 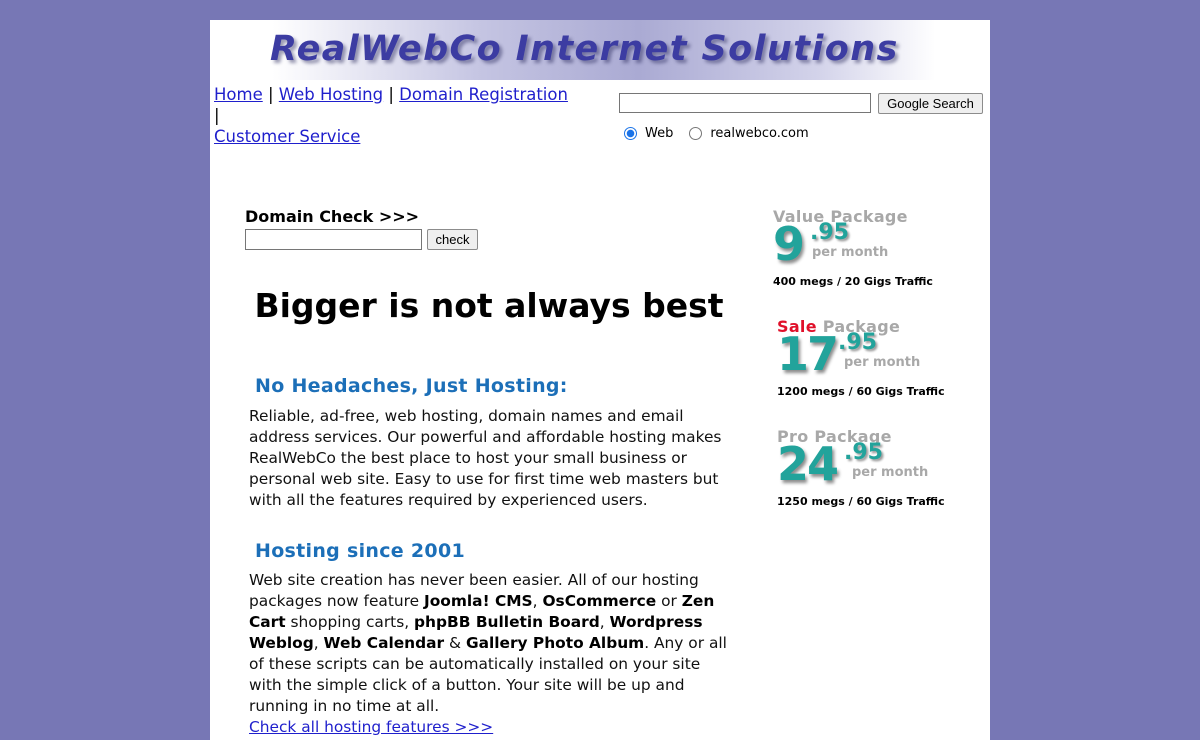 What do you see at coordinates (599, 601) in the screenshot?
I see `feature-oscommerce: OsCommerce` at bounding box center [599, 601].